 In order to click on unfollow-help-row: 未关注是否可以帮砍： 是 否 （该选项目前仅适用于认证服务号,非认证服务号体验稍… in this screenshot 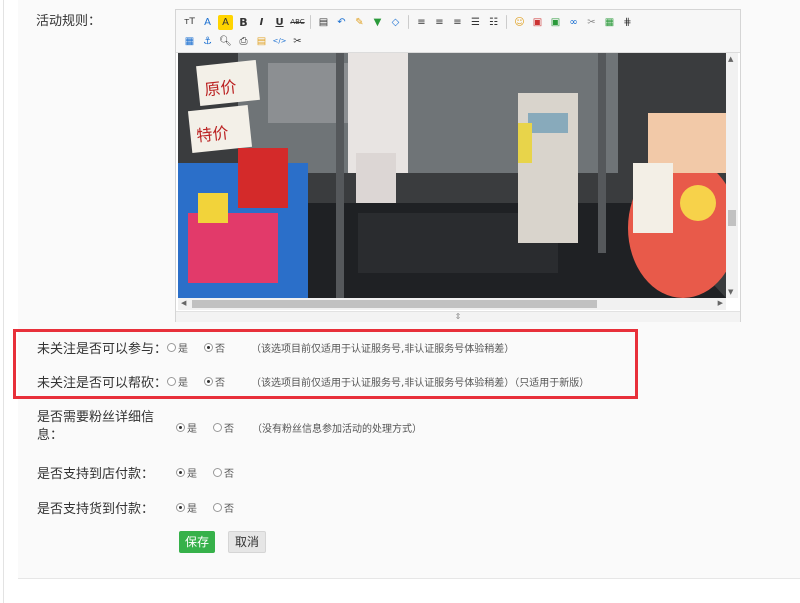, I will do `click(313, 381)`.